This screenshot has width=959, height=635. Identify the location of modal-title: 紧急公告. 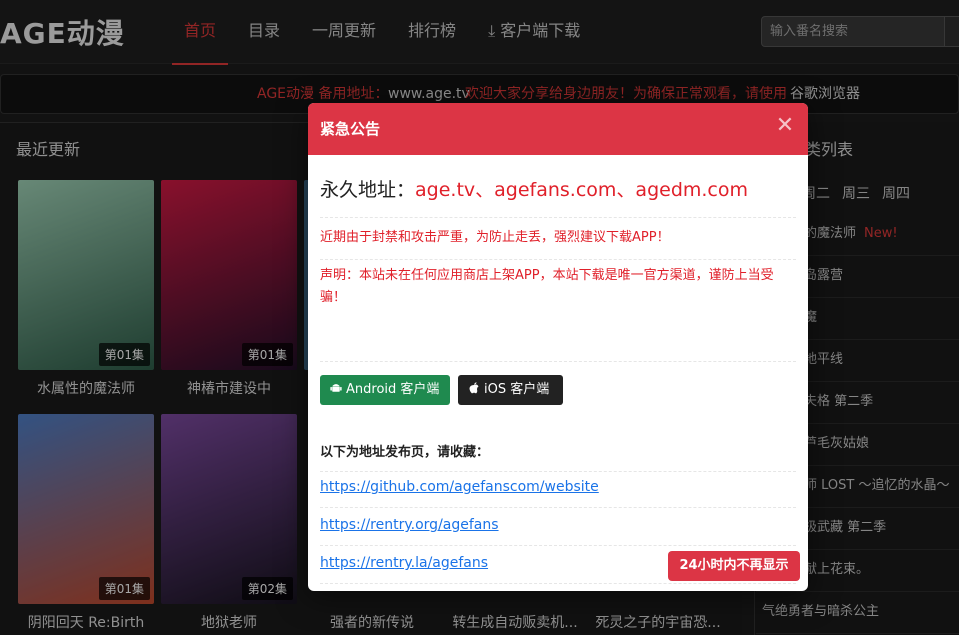
(350, 129).